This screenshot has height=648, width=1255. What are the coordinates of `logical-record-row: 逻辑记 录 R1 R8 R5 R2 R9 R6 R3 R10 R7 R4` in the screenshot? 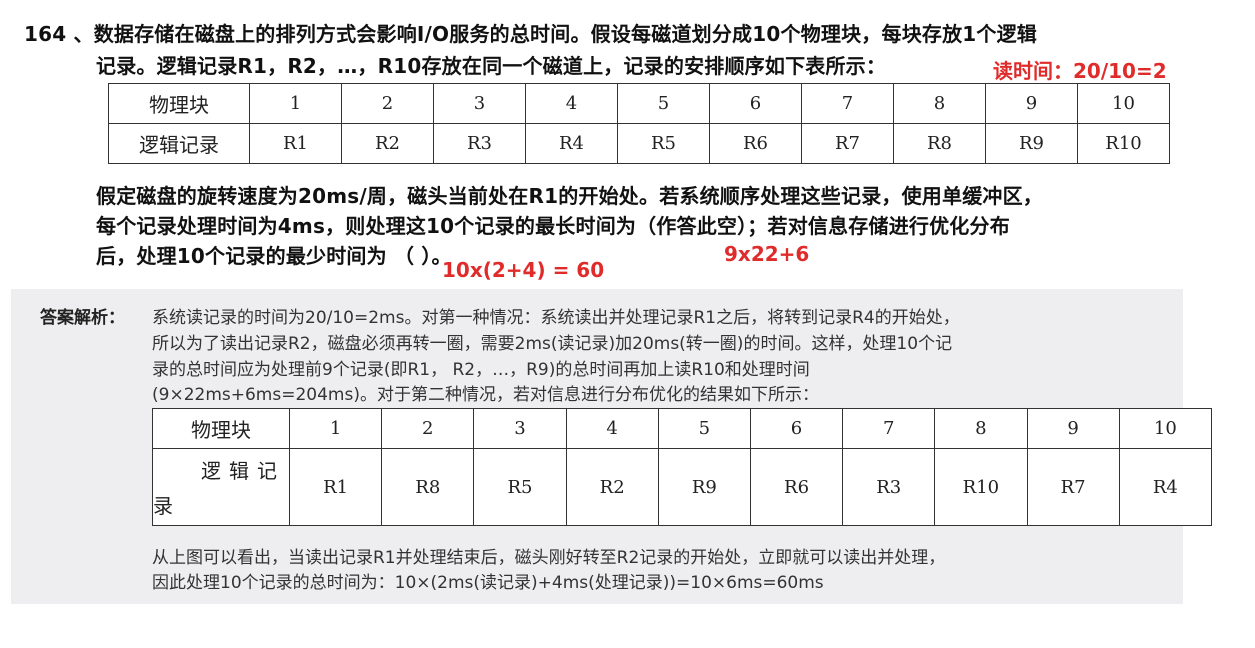 It's located at (682, 487).